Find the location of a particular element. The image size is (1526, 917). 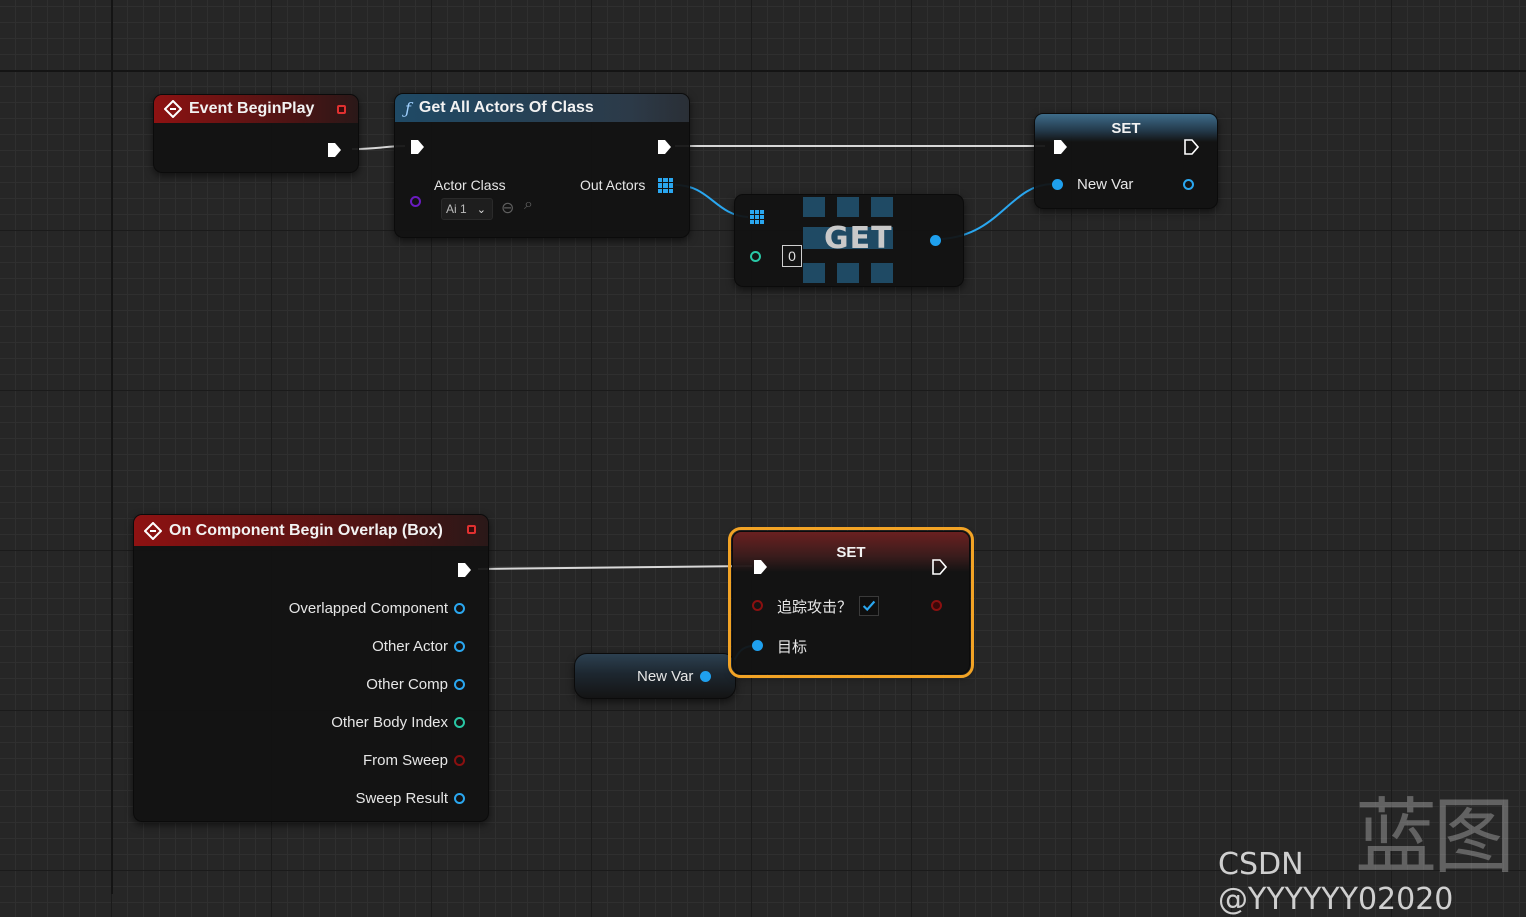

set-tracking-node: SET 追踪攻击？ 目标 is located at coordinates (851, 602).